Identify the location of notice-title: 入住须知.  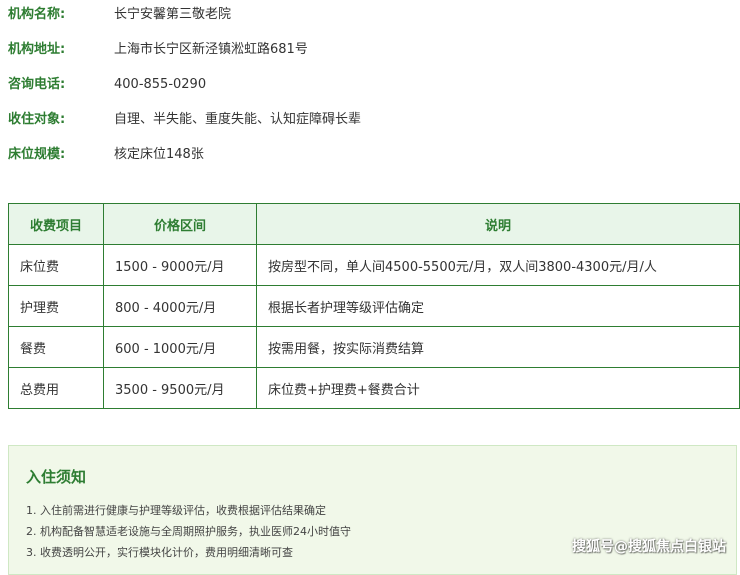
(56, 477).